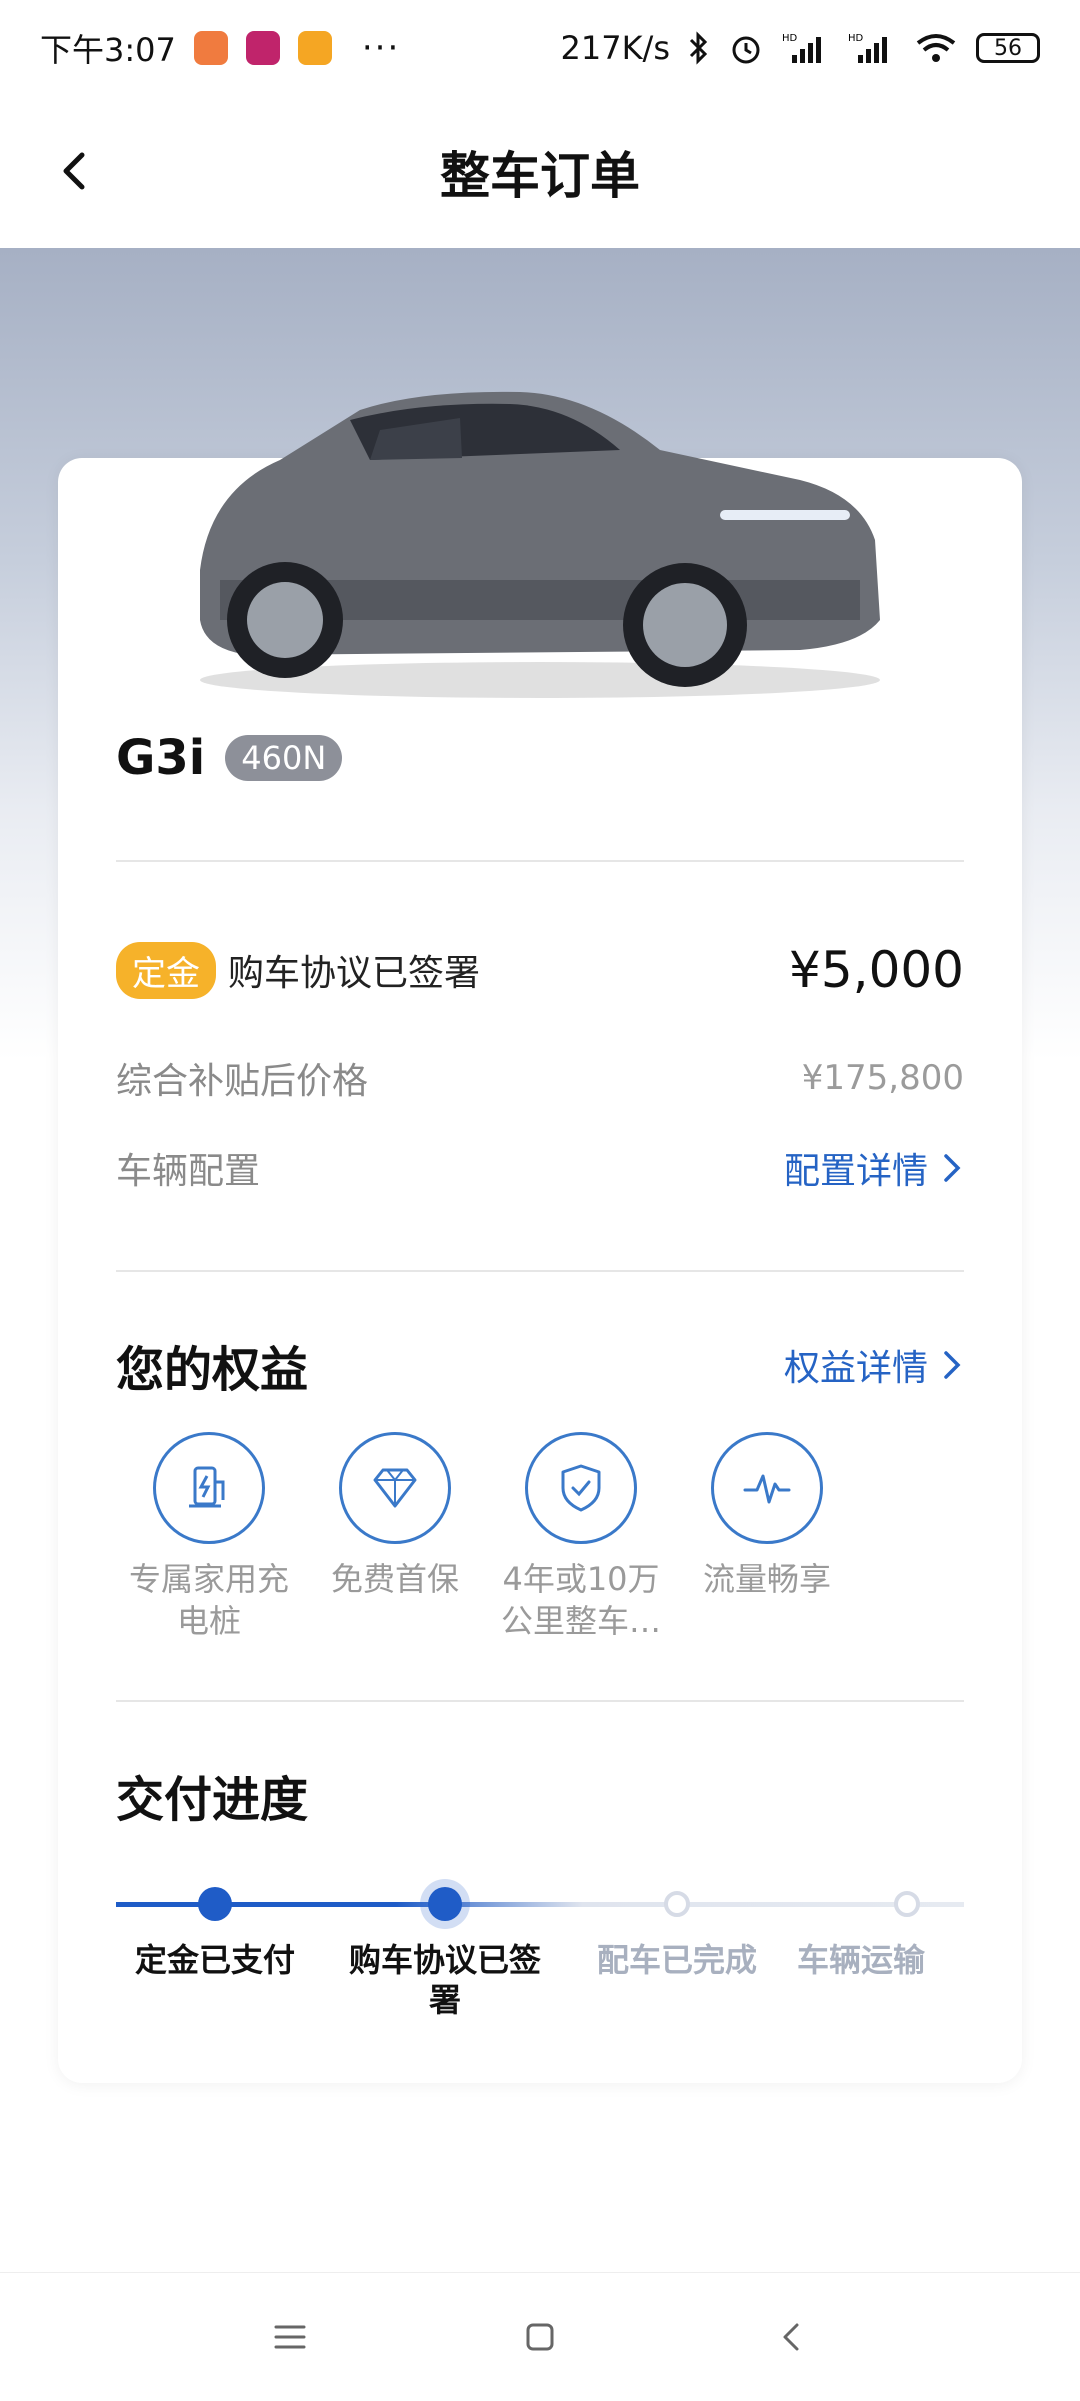 This screenshot has height=2401, width=1080. I want to click on signal-hd-icon-2: HD, so click(867, 48).